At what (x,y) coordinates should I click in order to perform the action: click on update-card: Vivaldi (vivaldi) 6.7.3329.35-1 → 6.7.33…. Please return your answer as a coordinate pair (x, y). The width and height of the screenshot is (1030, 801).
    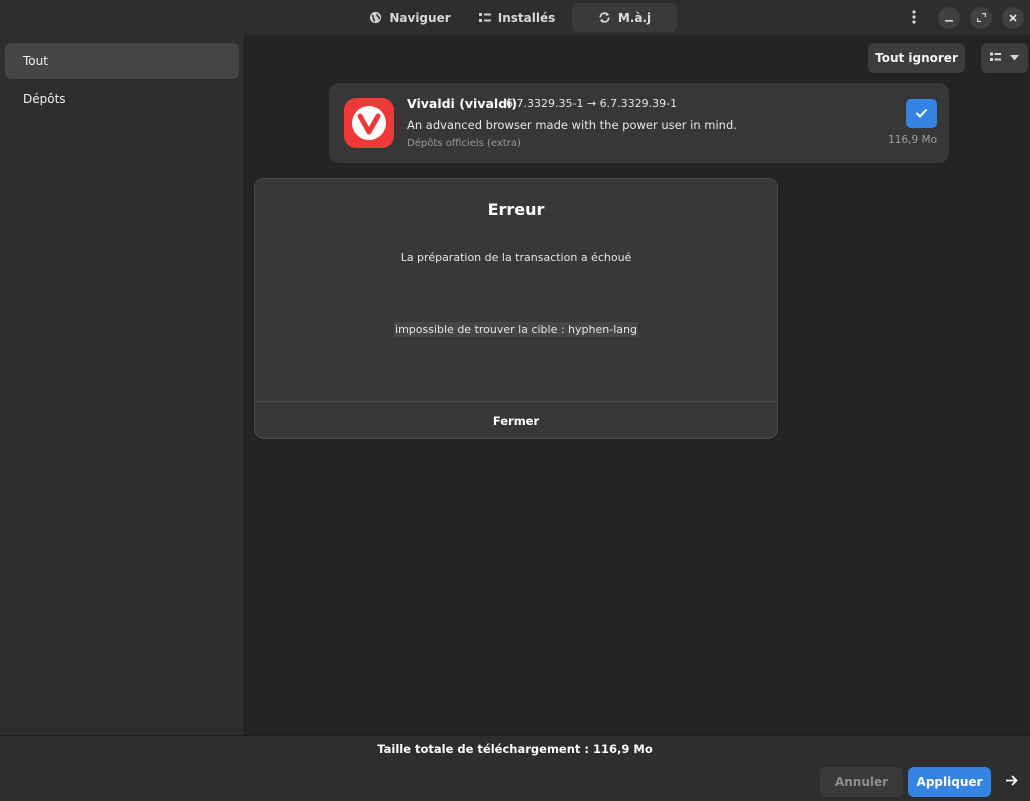
    Looking at the image, I should click on (639, 123).